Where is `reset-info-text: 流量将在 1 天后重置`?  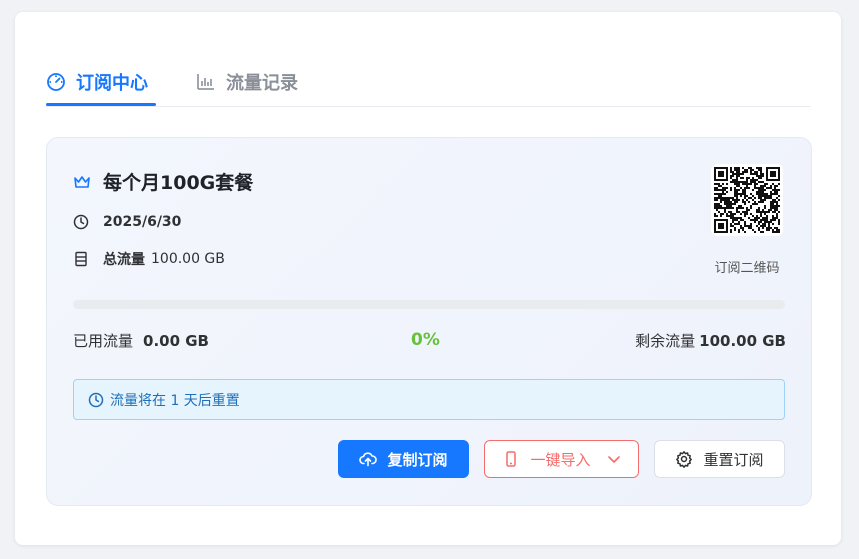 reset-info-text: 流量将在 1 天后重置 is located at coordinates (175, 400).